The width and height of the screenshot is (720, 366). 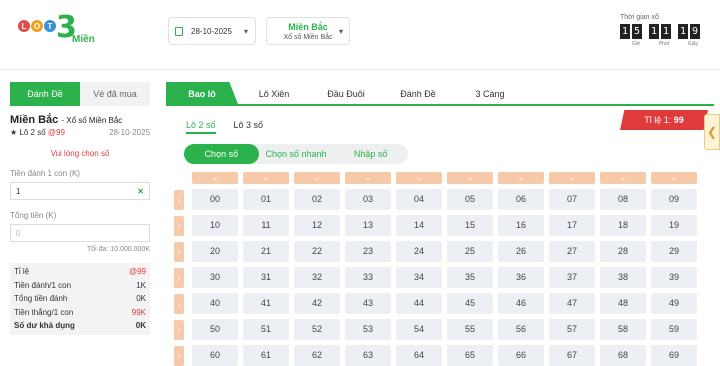 What do you see at coordinates (572, 225) in the screenshot?
I see `number-cell: 17` at bounding box center [572, 225].